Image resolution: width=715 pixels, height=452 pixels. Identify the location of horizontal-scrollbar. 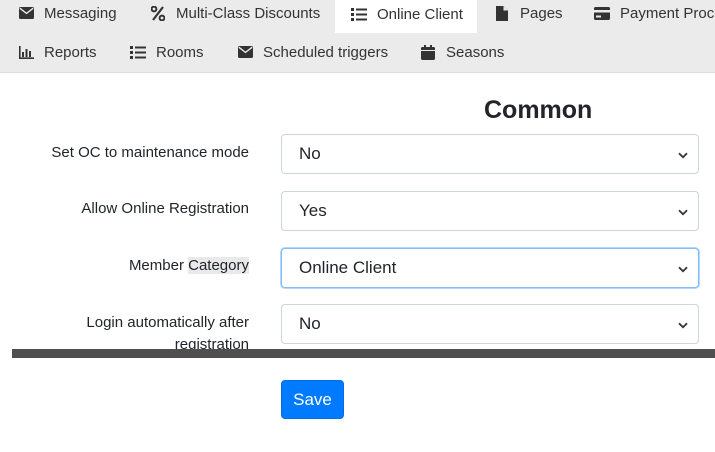
(363, 353).